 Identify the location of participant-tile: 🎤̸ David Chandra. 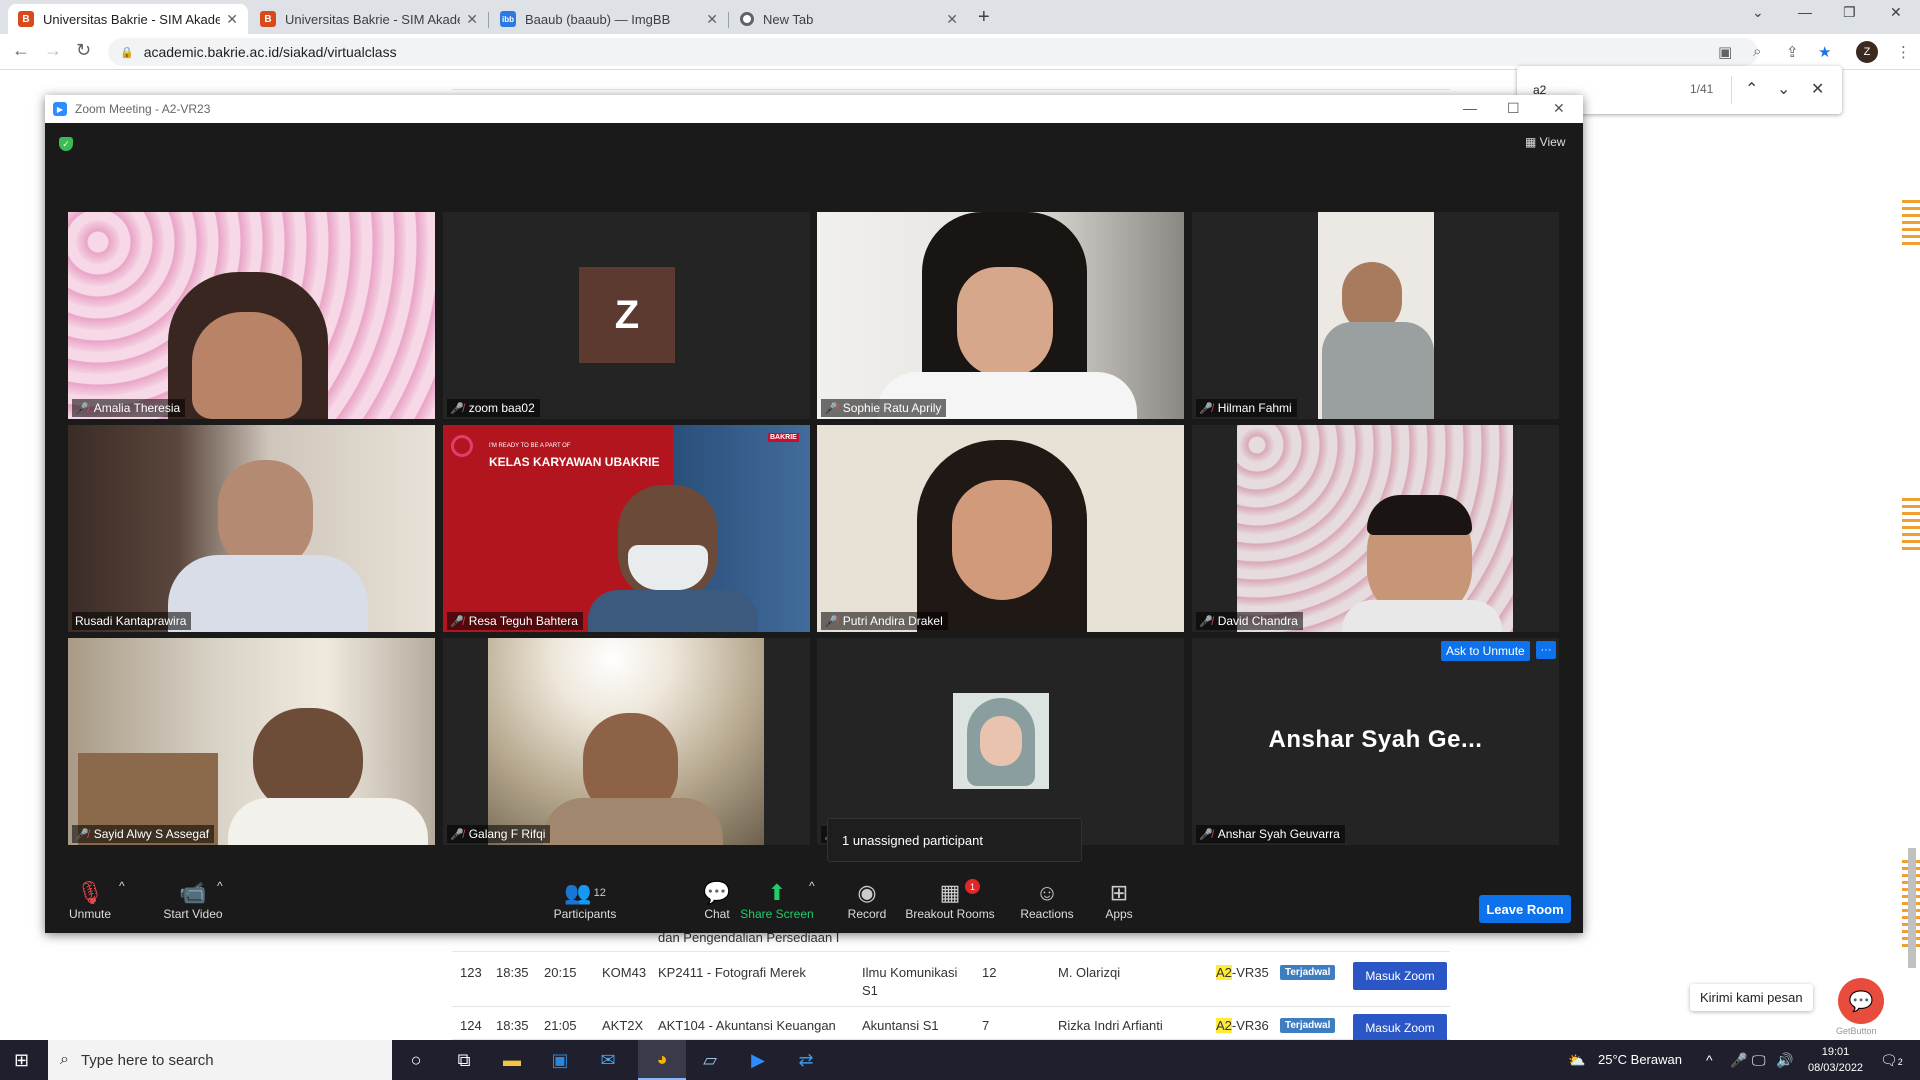
(1375, 528).